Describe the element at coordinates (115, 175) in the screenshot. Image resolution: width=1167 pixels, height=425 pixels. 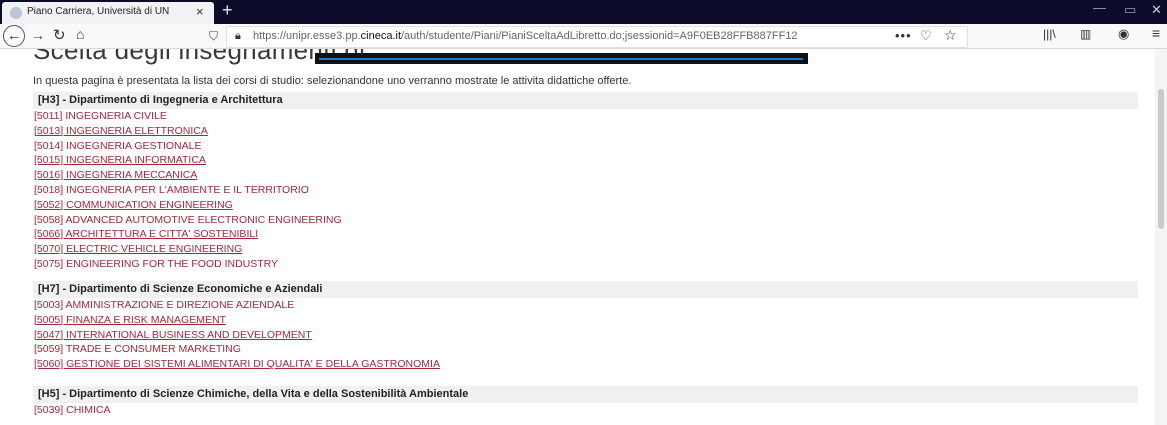
I see `course-link: [5016] INGEGNERIA MECCANICA` at that location.